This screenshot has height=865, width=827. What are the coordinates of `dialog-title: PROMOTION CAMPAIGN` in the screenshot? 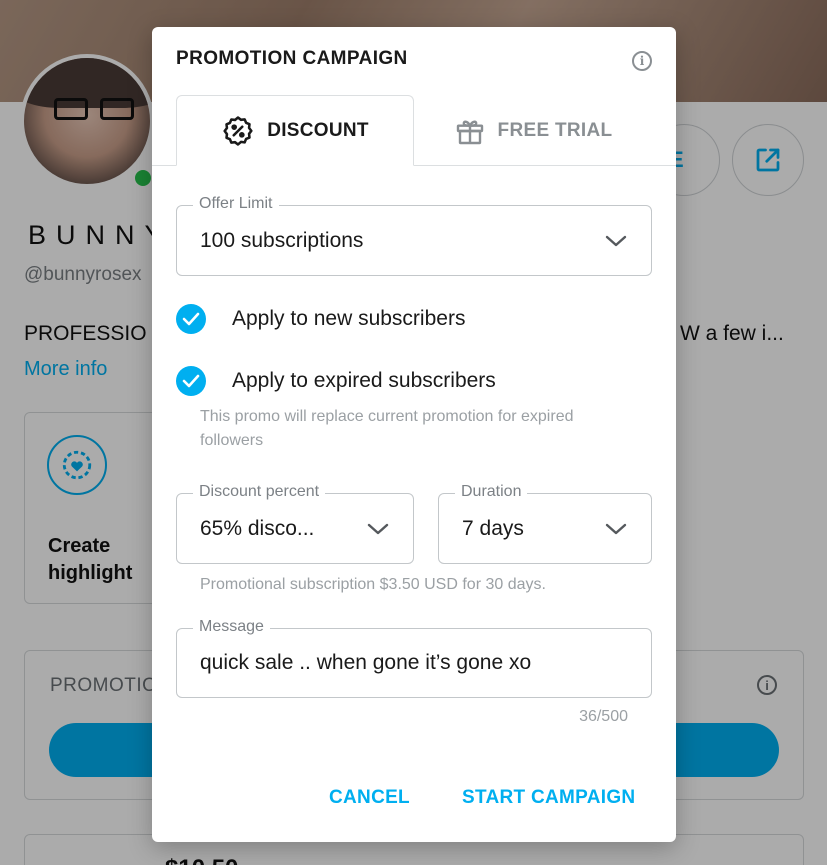 It's located at (292, 58).